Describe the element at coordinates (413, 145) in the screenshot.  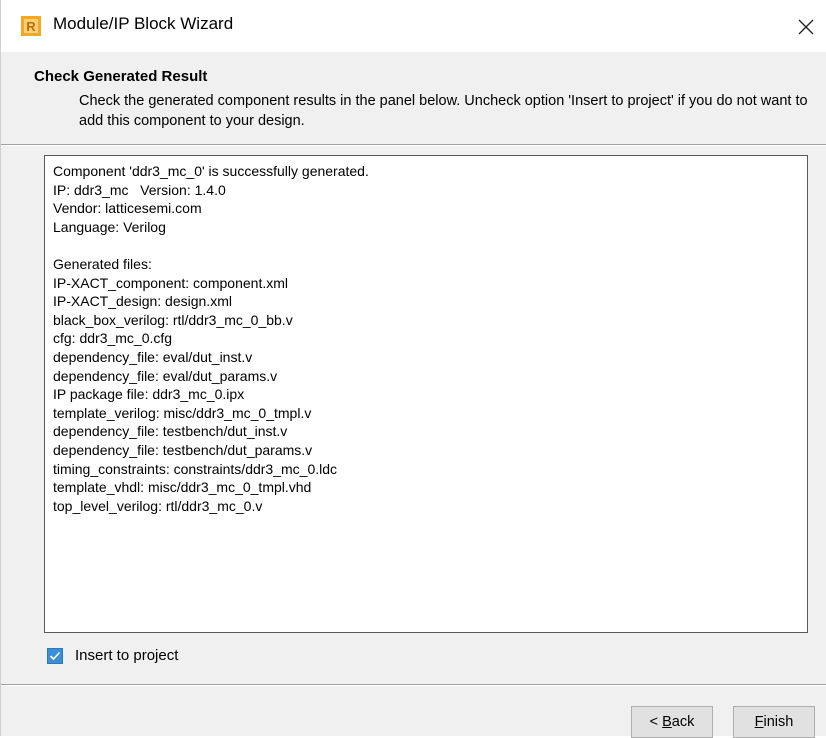
I see `header-divider` at that location.